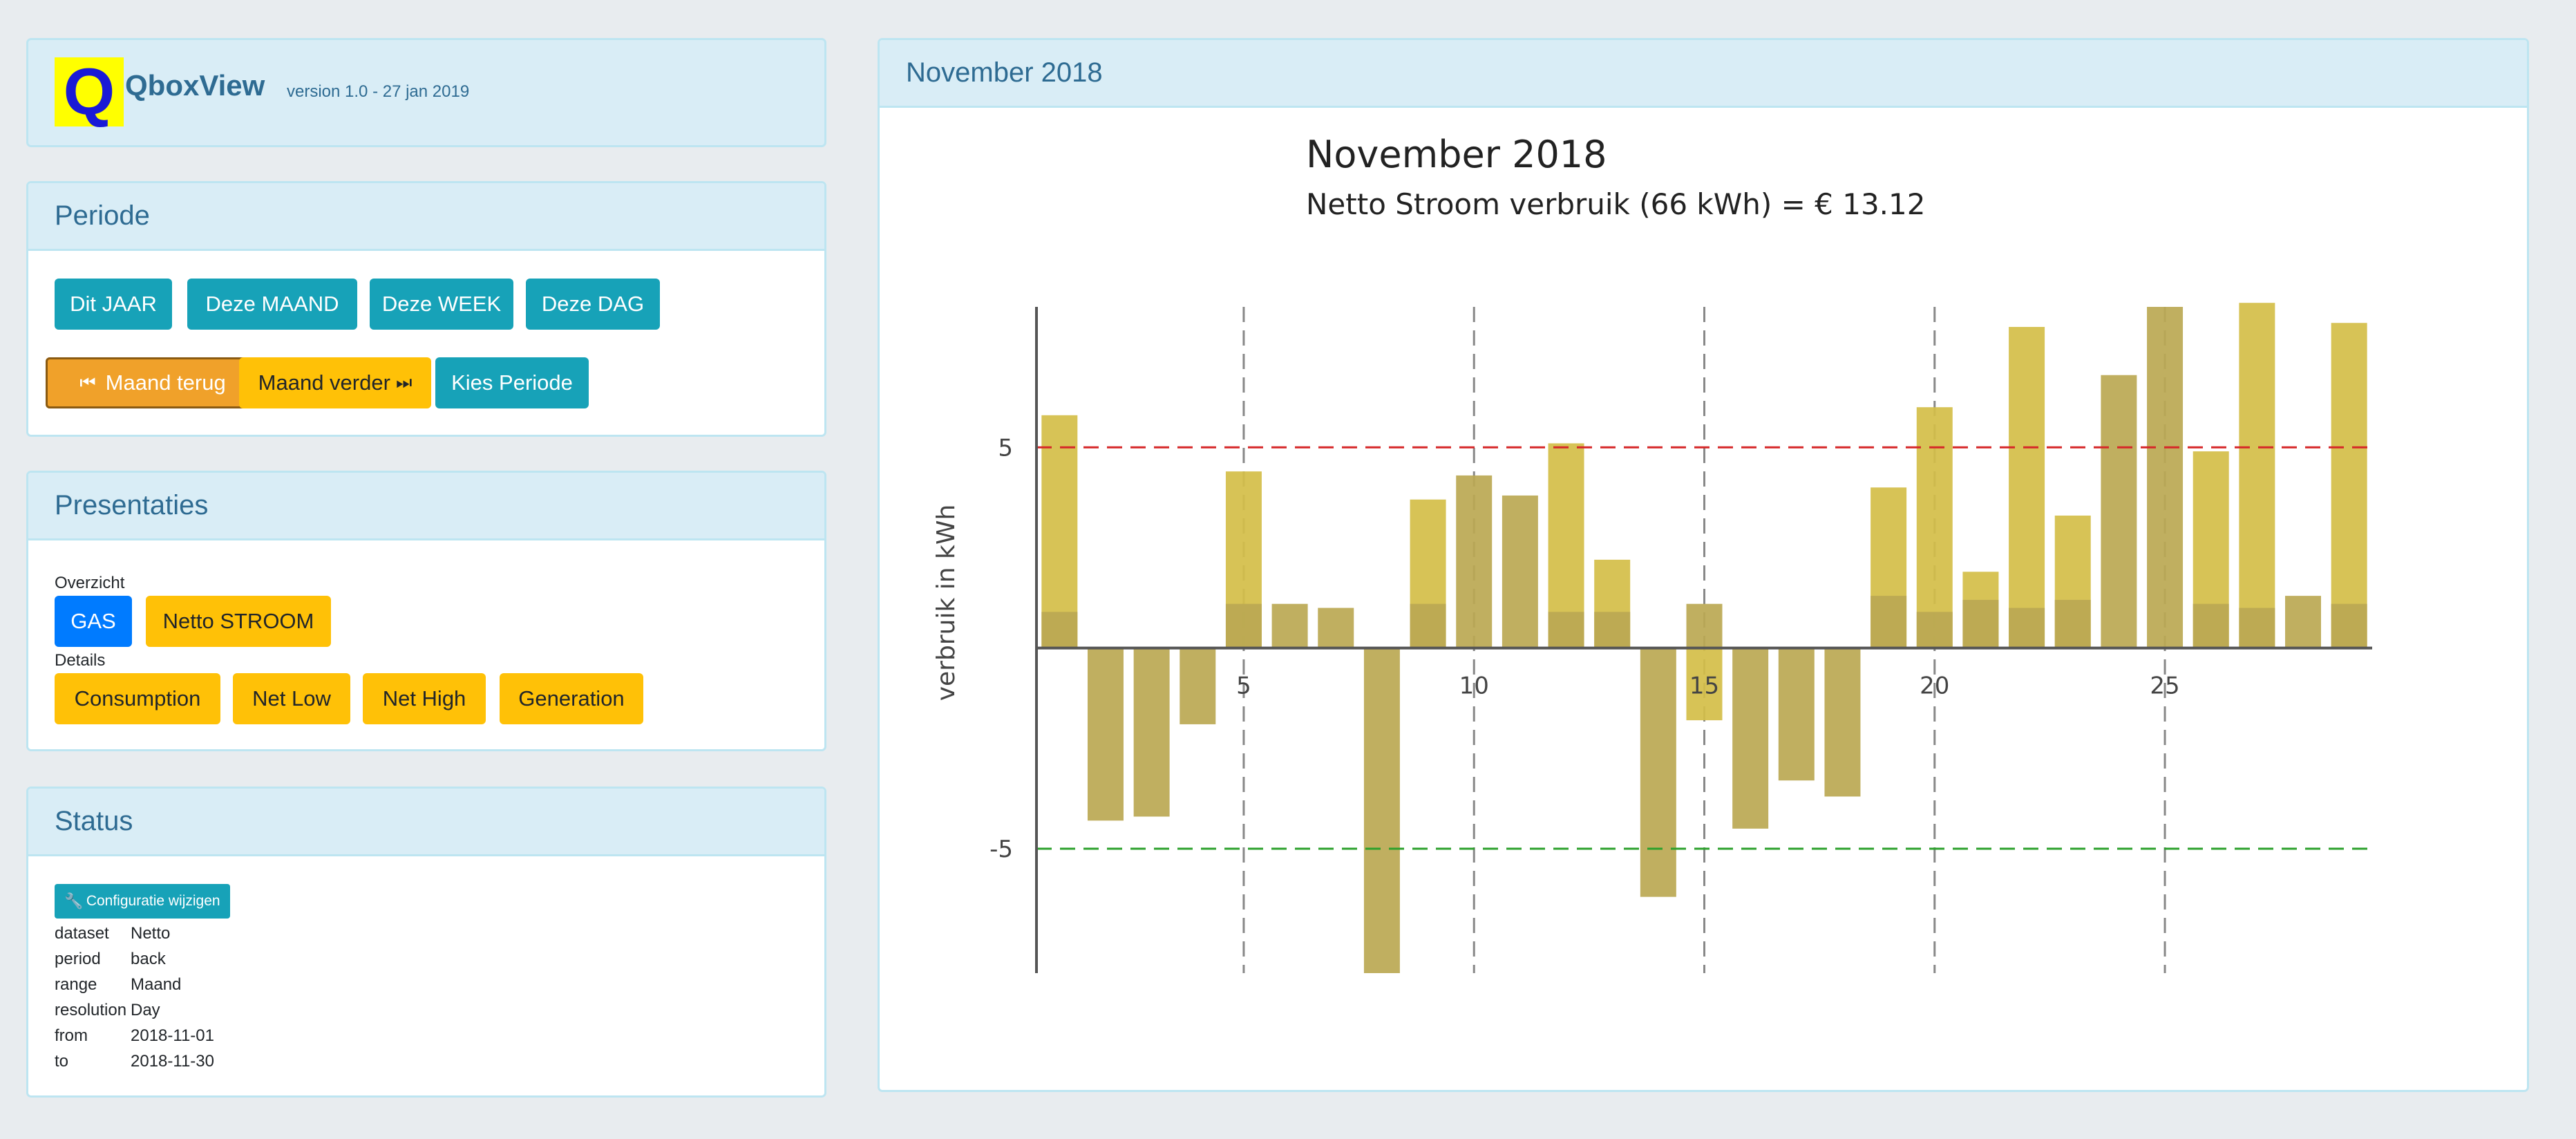 Image resolution: width=2576 pixels, height=1139 pixels. Describe the element at coordinates (195, 86) in the screenshot. I see `app-name: QboxView` at that location.